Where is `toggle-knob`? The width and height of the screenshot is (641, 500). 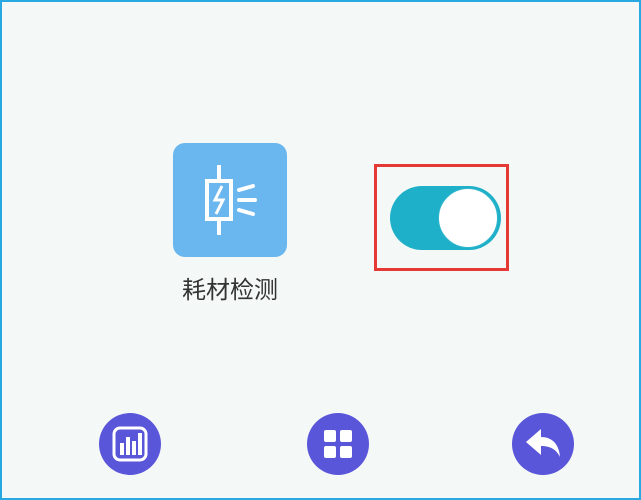 toggle-knob is located at coordinates (468, 218).